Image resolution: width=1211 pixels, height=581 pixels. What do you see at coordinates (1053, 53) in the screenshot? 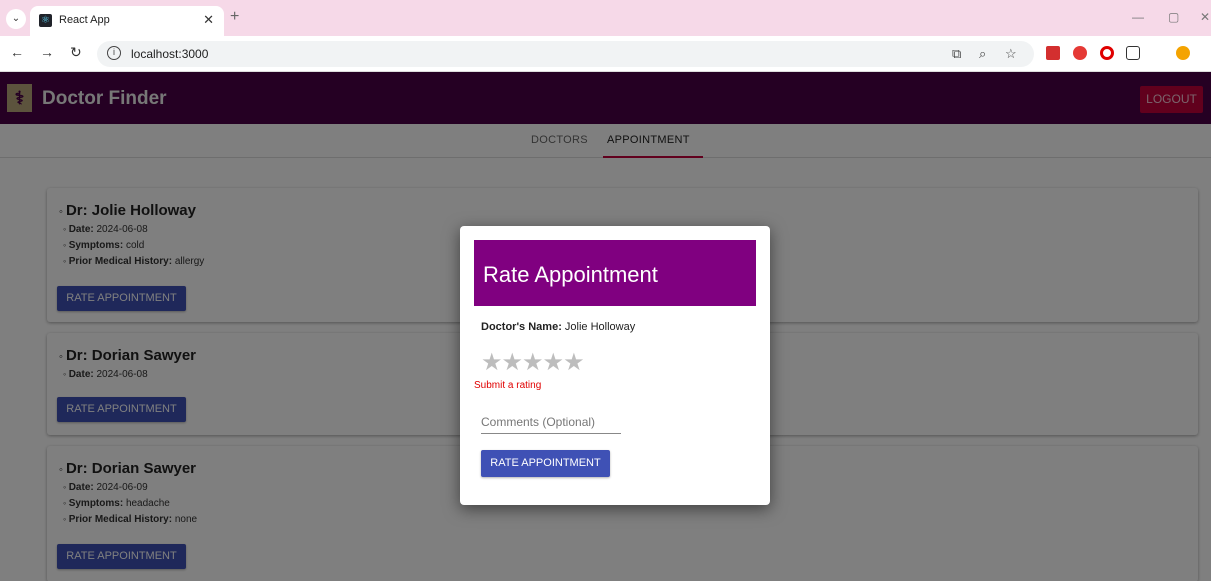
I see `extension-red-icon` at bounding box center [1053, 53].